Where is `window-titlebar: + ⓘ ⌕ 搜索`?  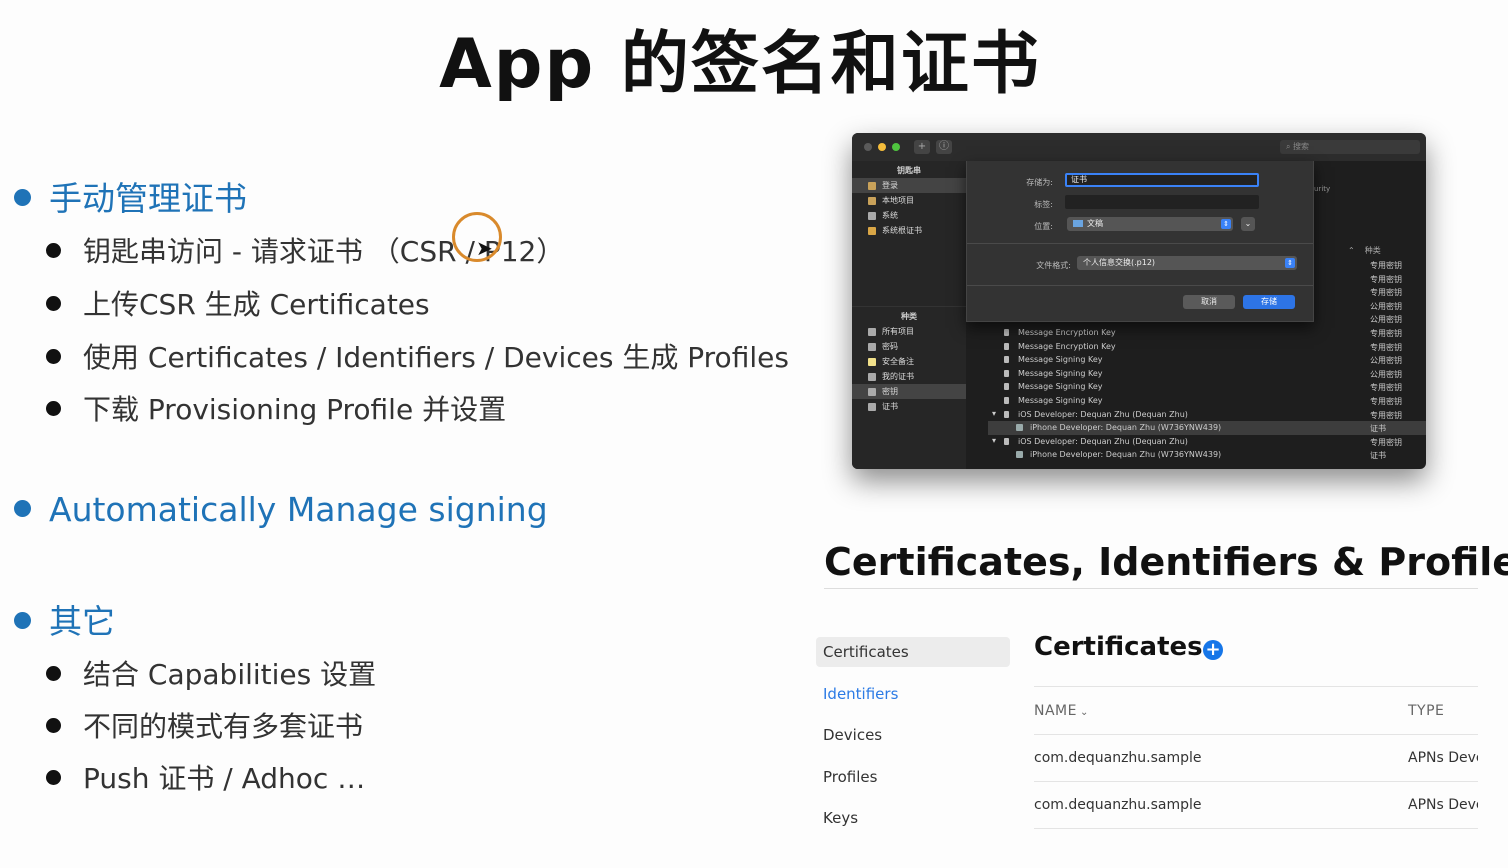
window-titlebar: + ⓘ ⌕ 搜索 is located at coordinates (1139, 147).